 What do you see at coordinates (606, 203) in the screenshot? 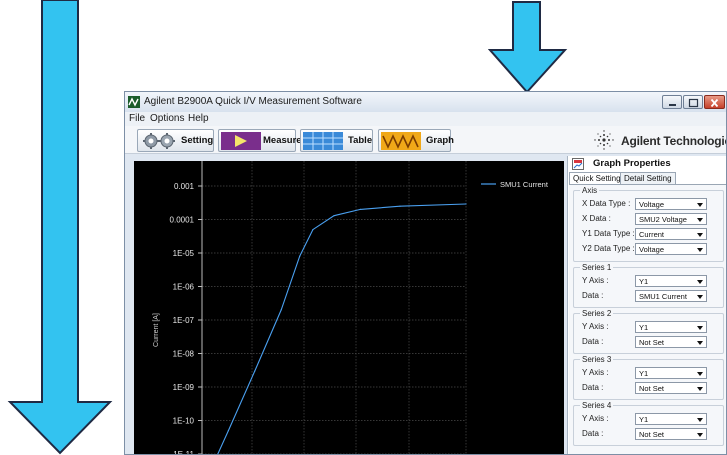
I see `x-data-type-label: X Data Type :` at bounding box center [606, 203].